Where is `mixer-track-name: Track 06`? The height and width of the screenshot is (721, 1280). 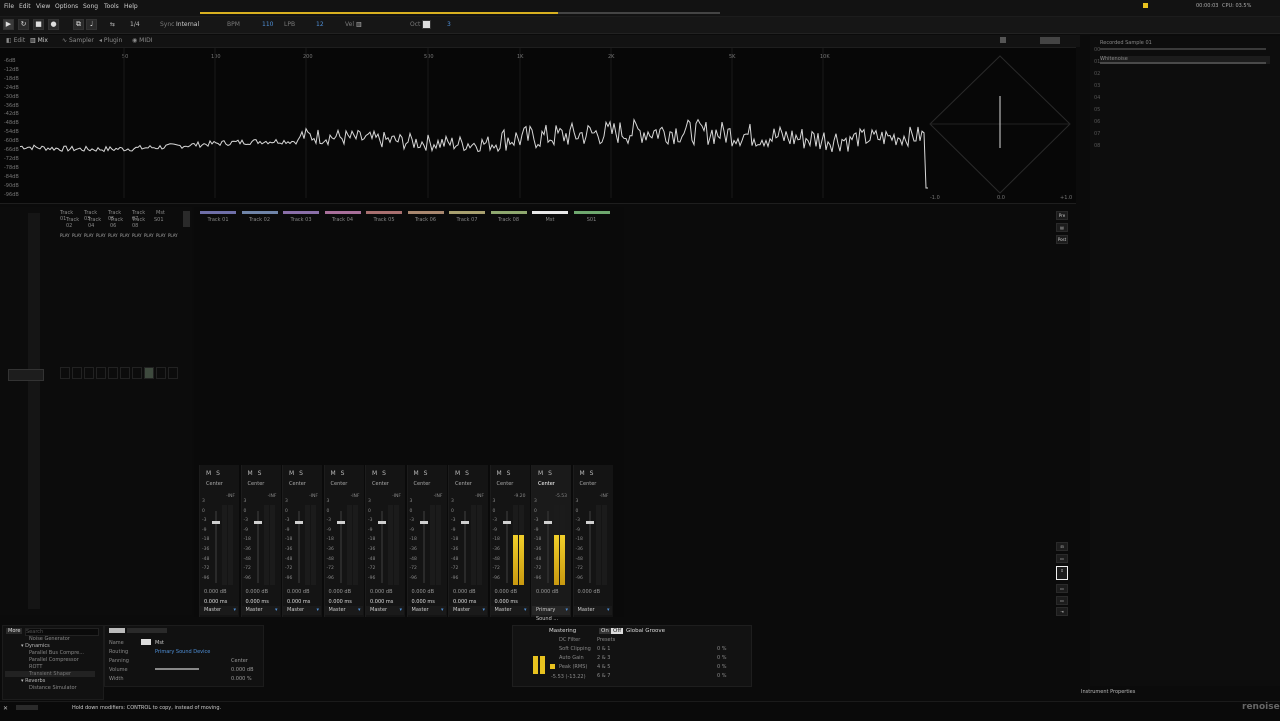 mixer-track-name: Track 06 is located at coordinates (426, 220).